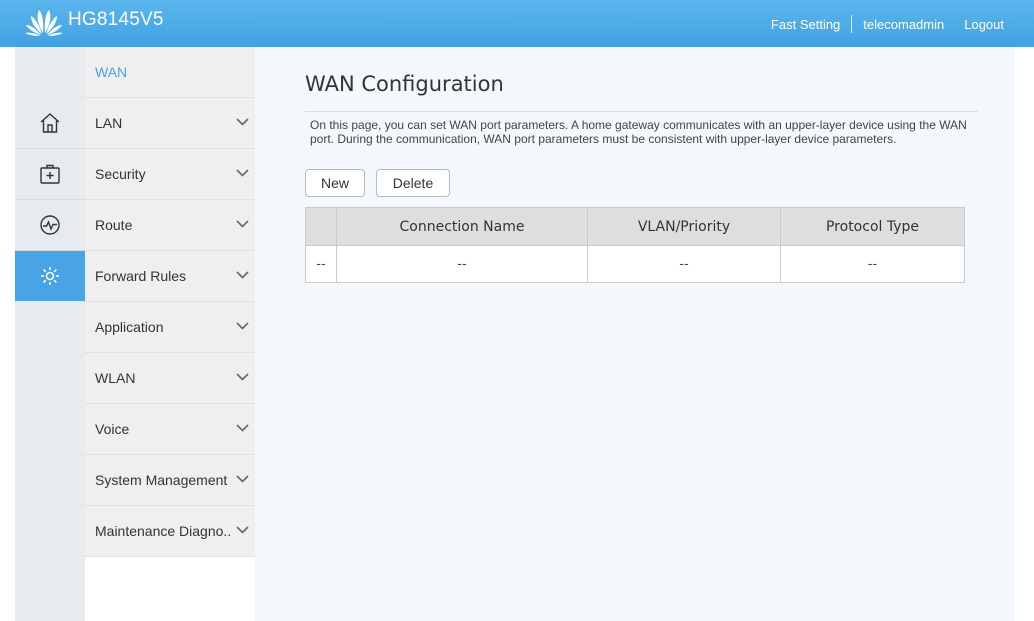  I want to click on page-title: WAN Configuration, so click(404, 84).